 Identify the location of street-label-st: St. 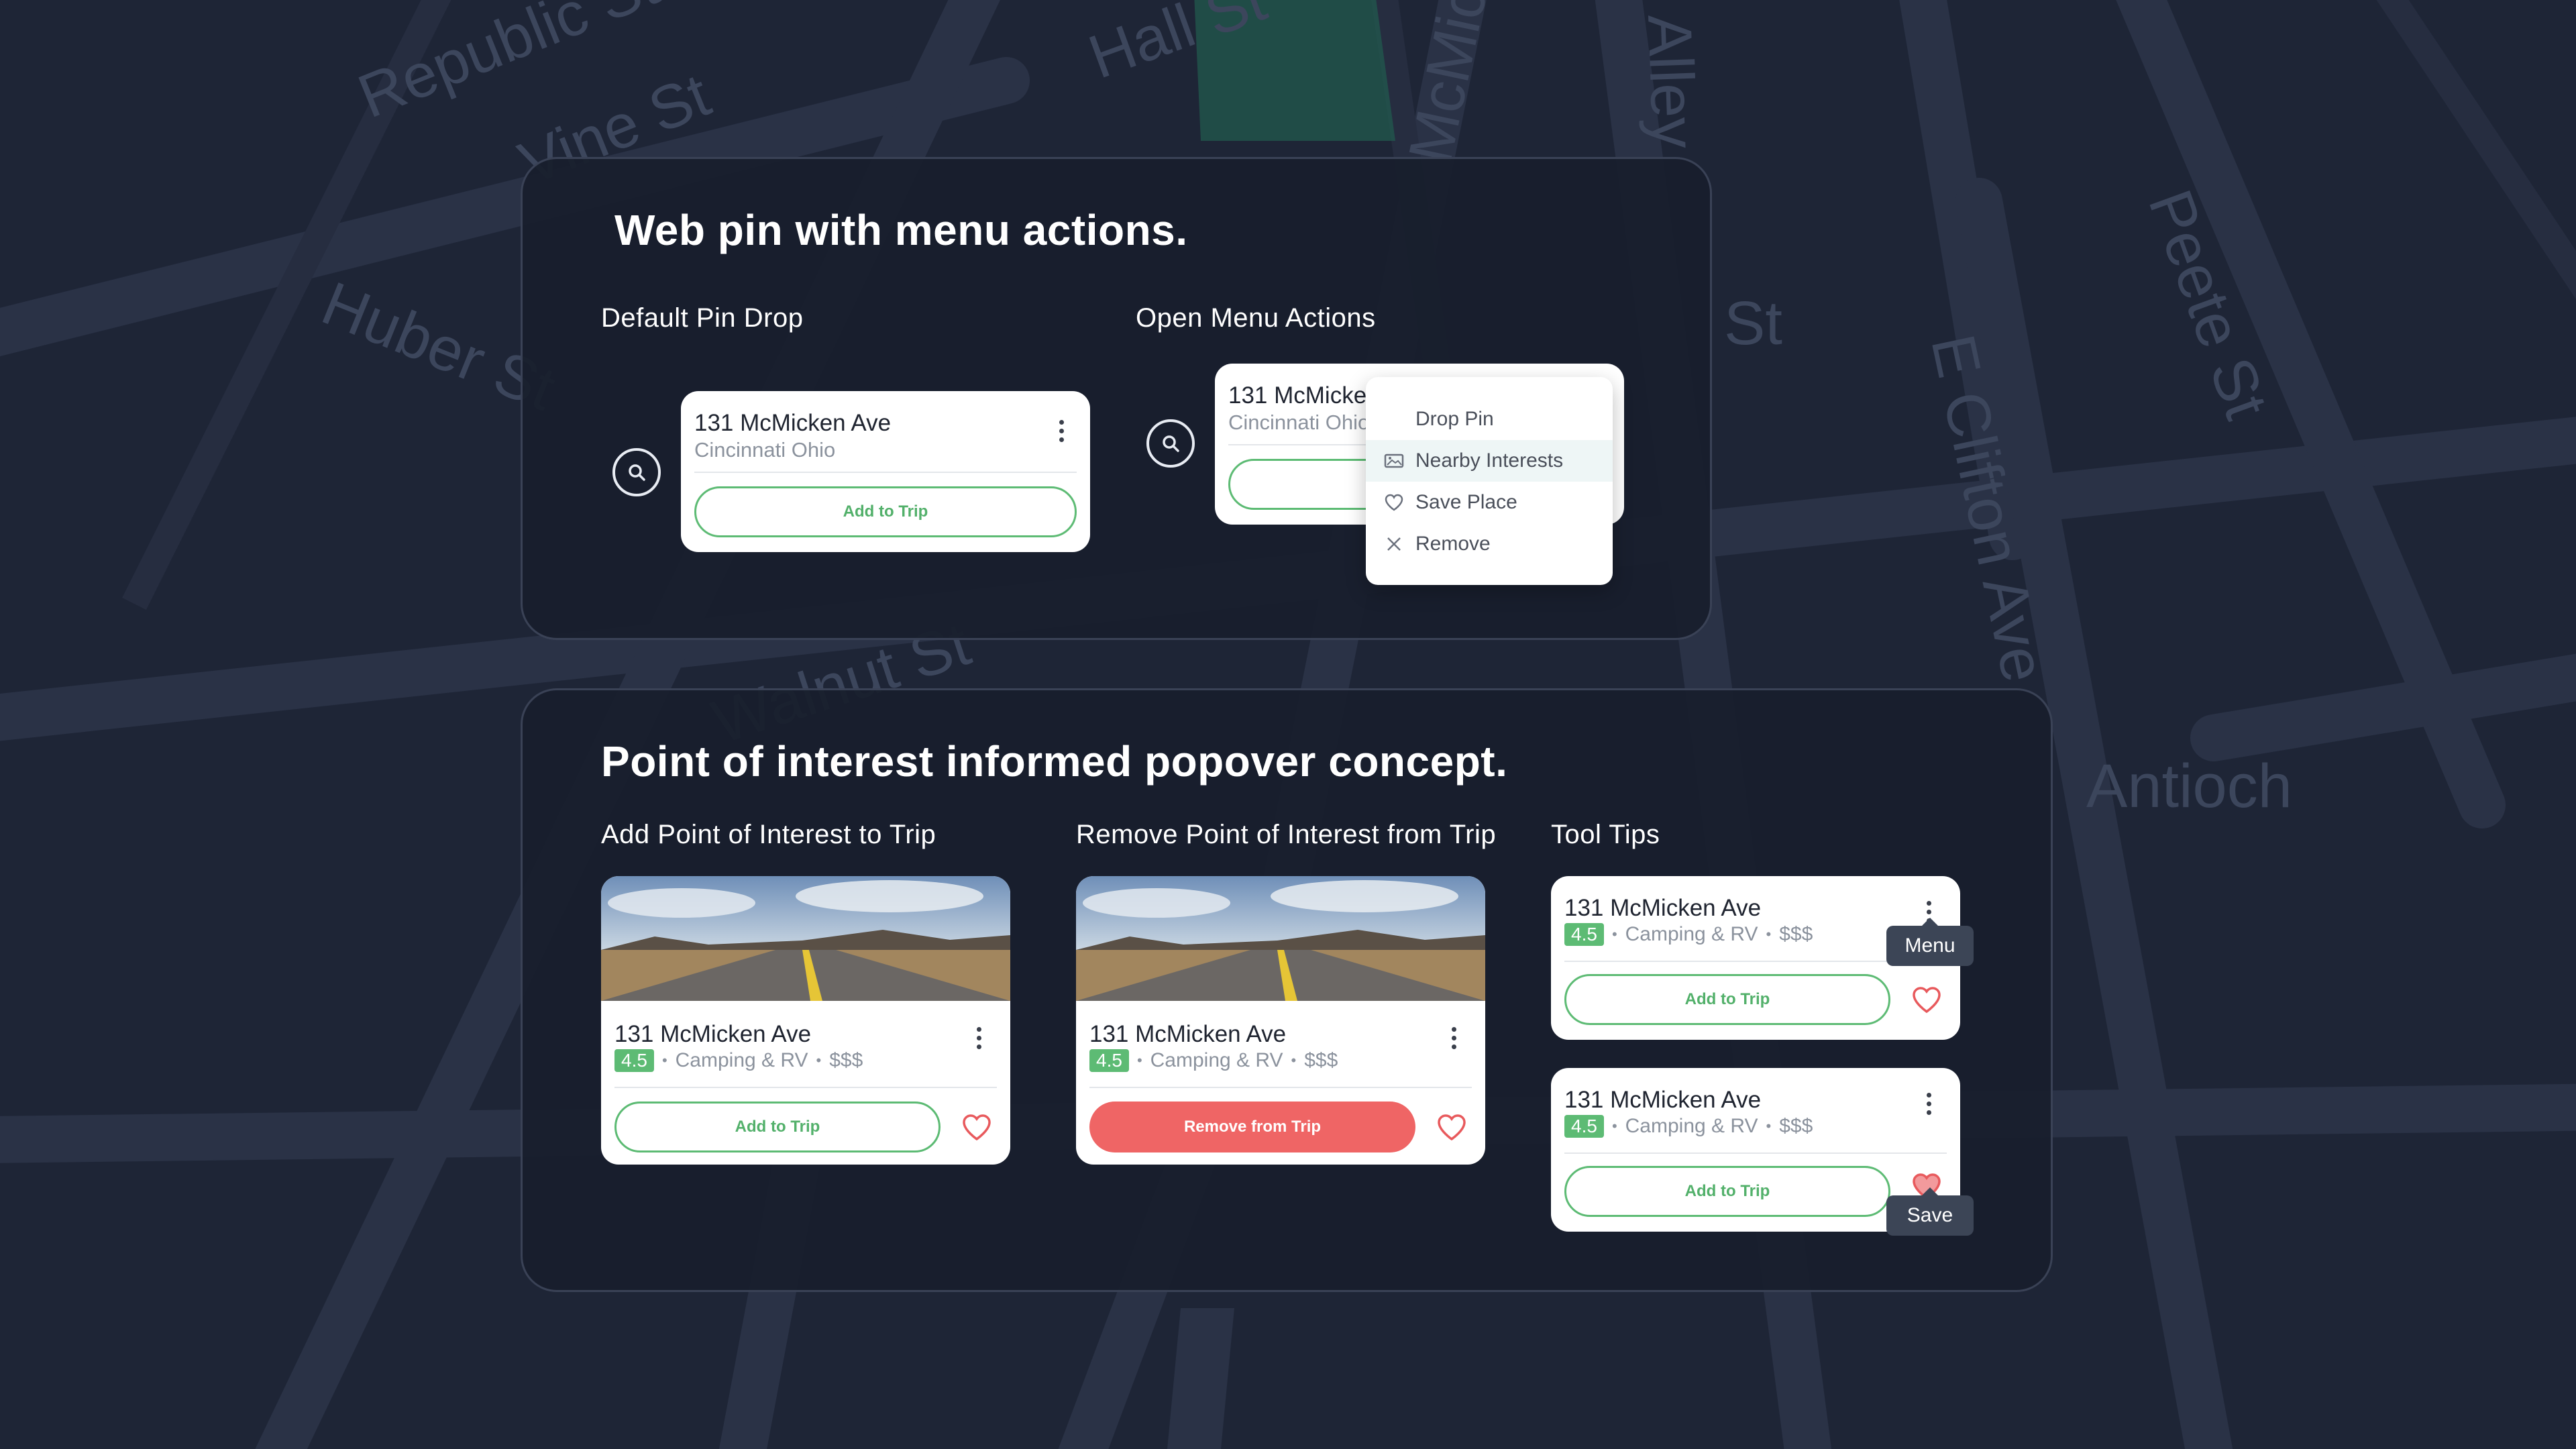
(1753, 323).